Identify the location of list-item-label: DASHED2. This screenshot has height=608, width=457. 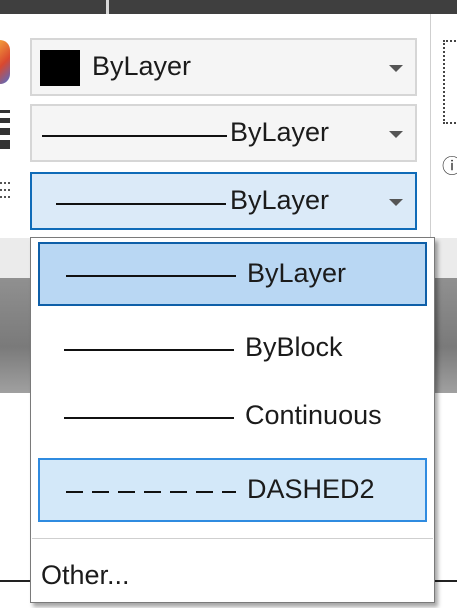
(311, 489).